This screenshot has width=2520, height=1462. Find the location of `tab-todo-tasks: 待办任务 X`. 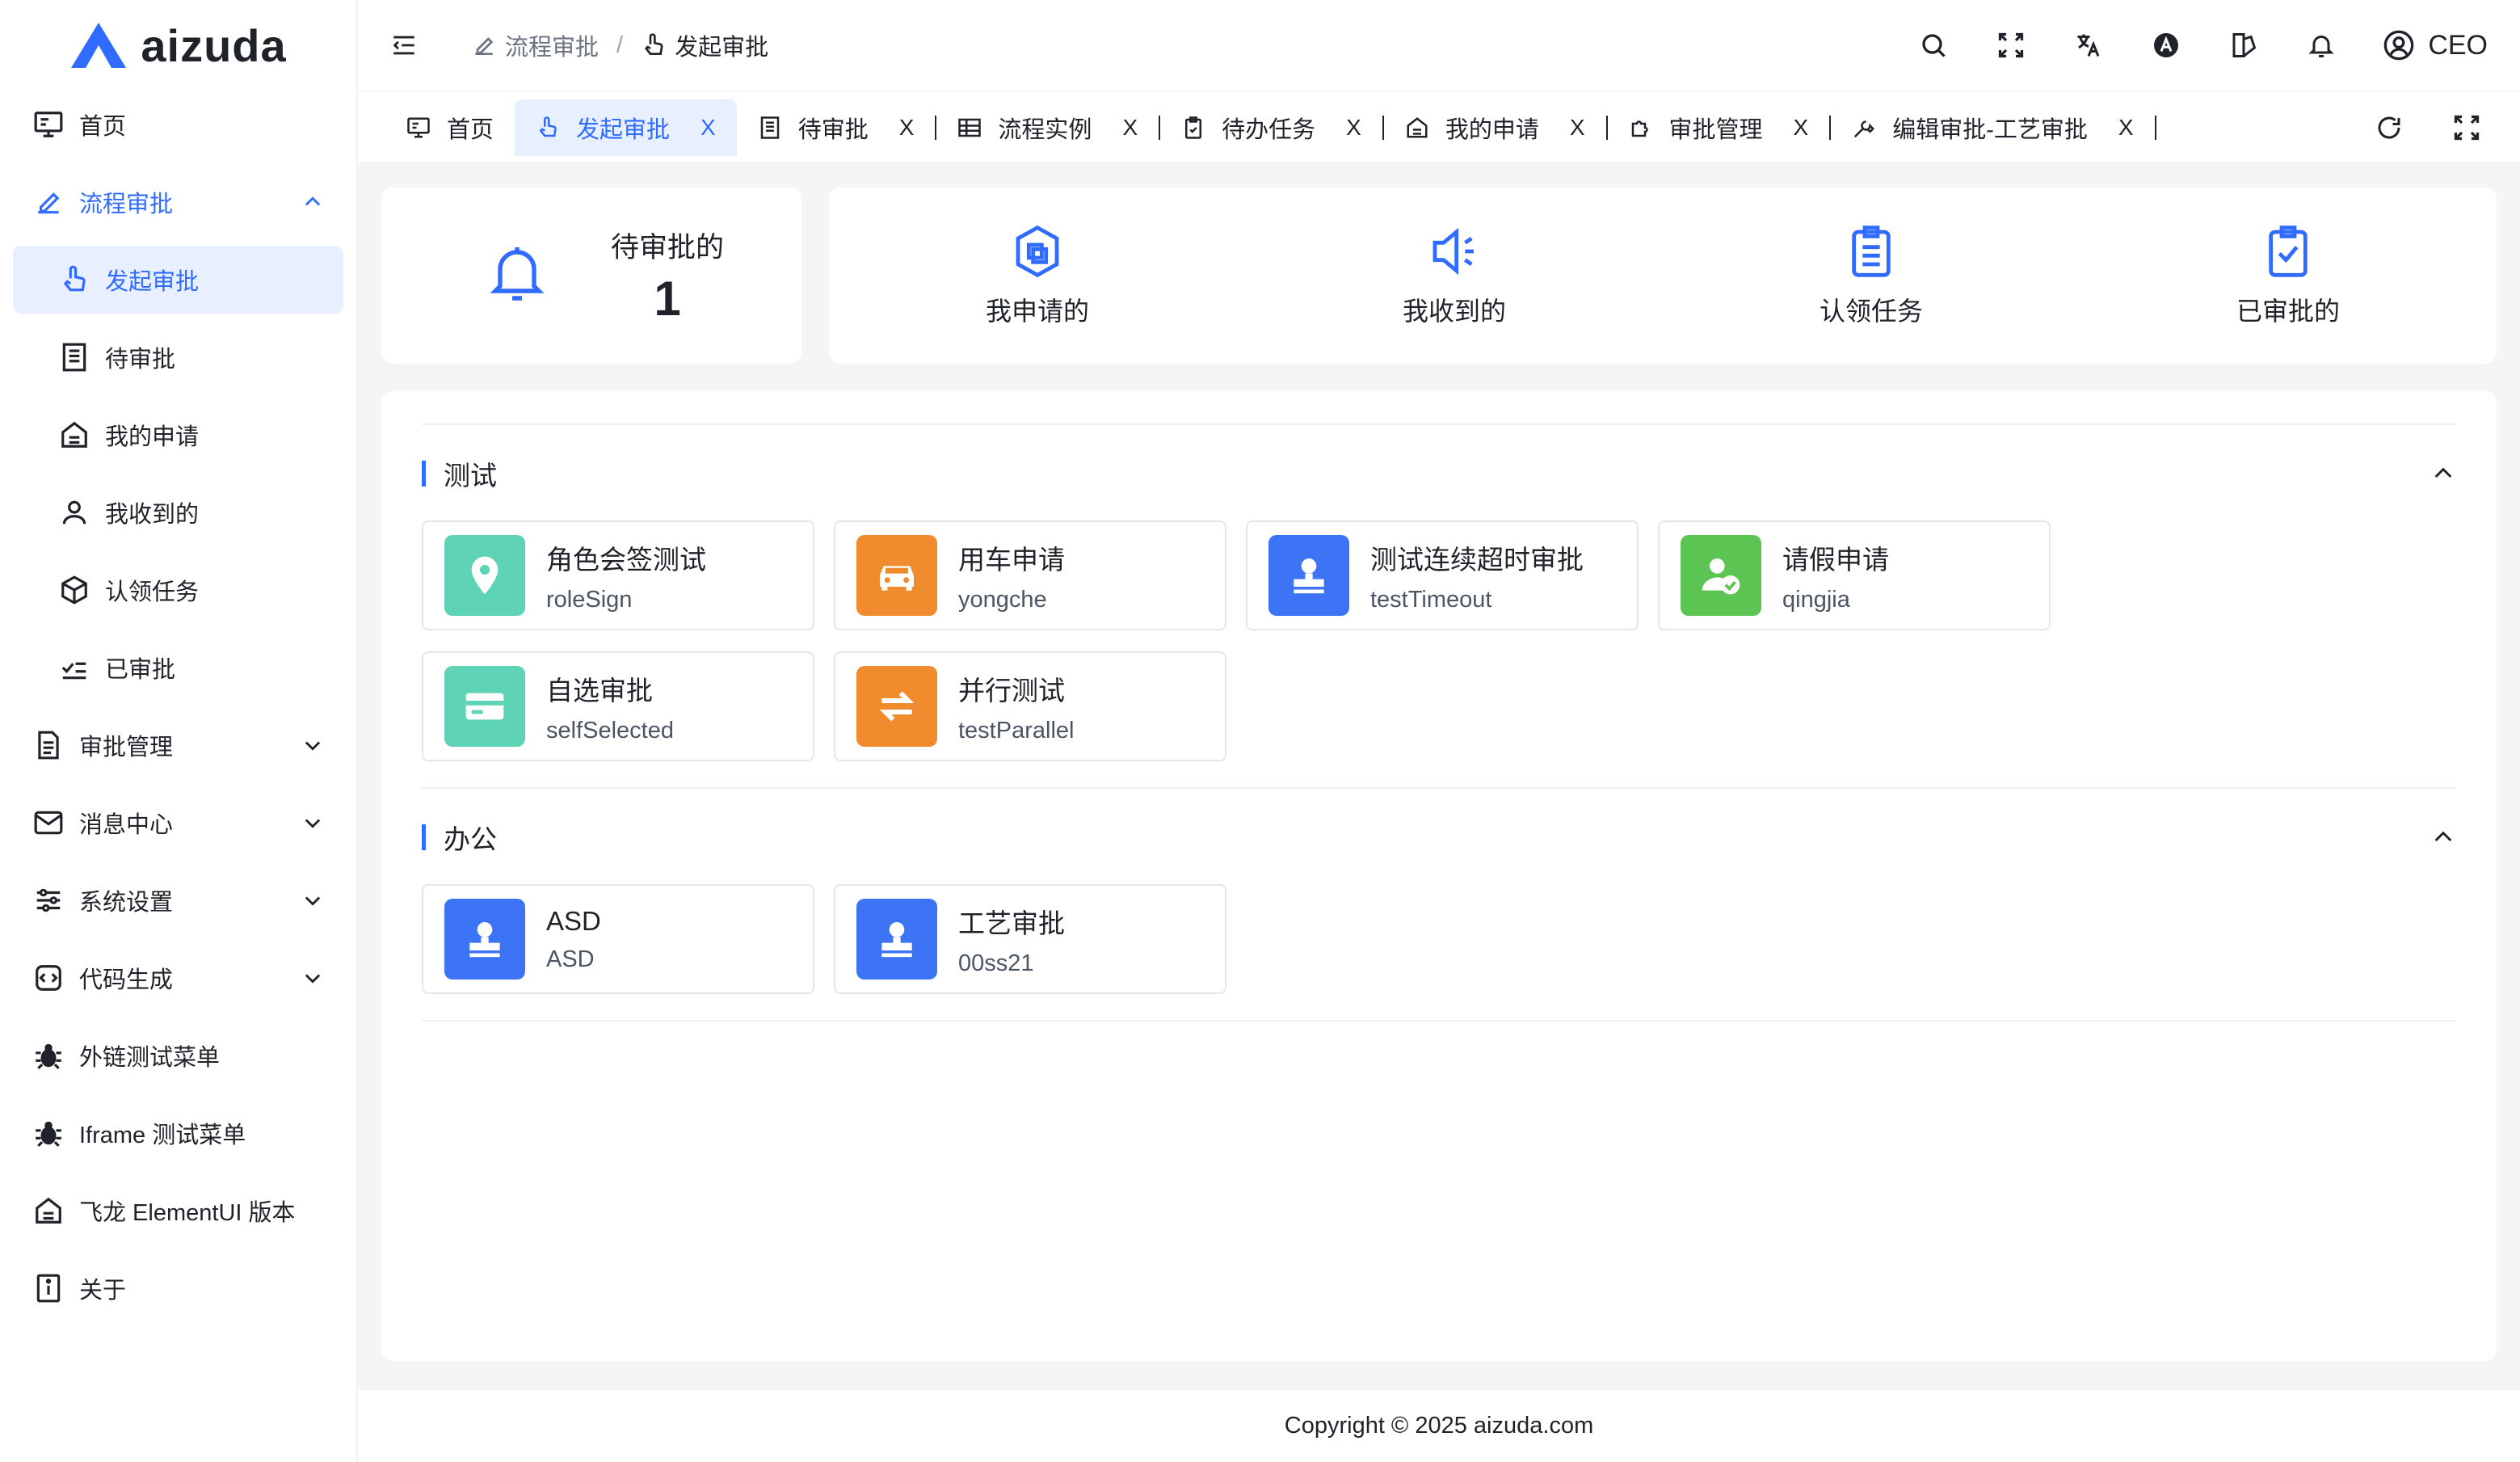

tab-todo-tasks: 待办任务 X is located at coordinates (1271, 127).